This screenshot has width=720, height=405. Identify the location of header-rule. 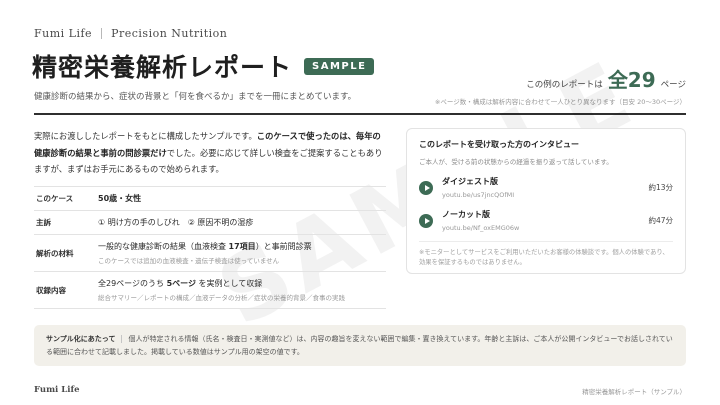
(360, 114).